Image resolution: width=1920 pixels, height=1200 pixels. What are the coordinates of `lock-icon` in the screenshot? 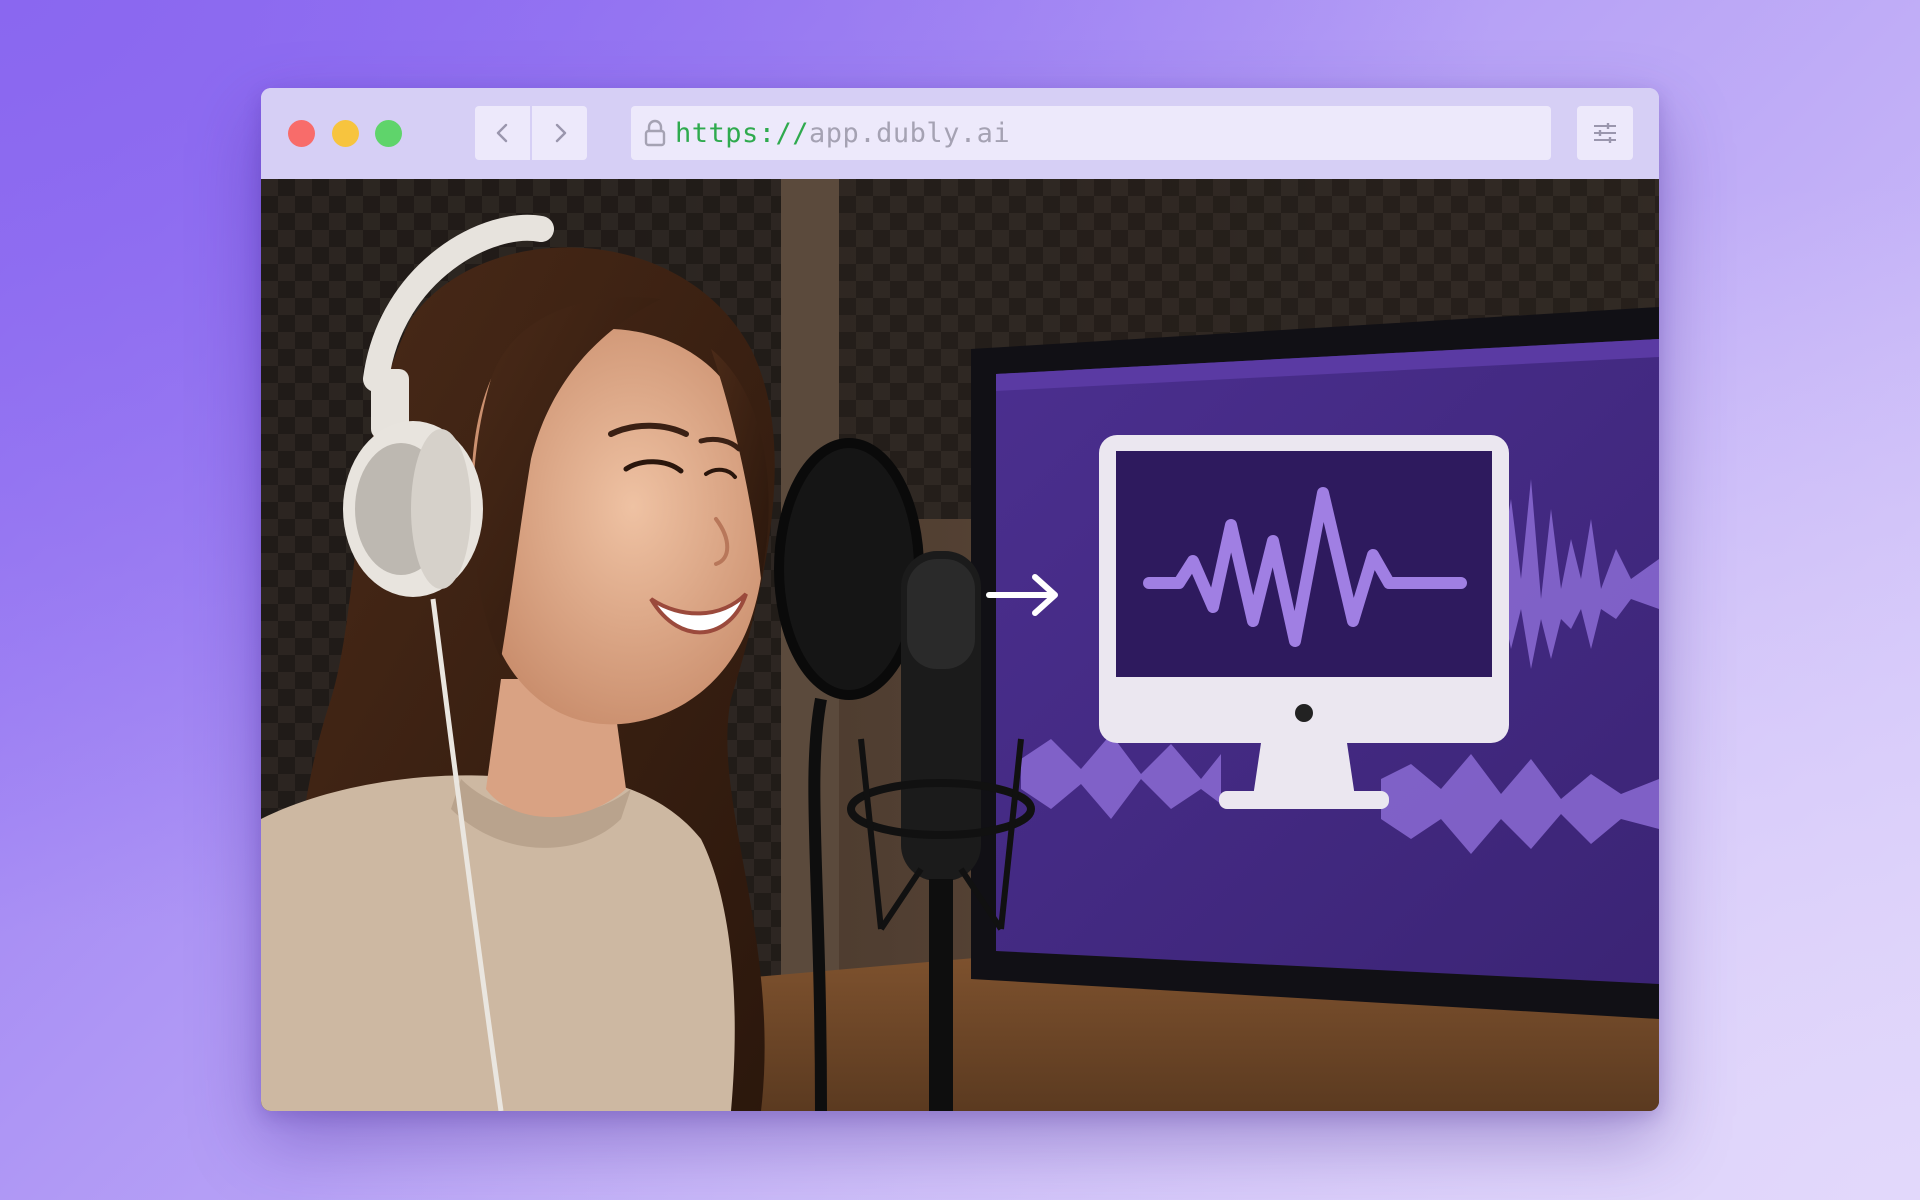 It's located at (655, 133).